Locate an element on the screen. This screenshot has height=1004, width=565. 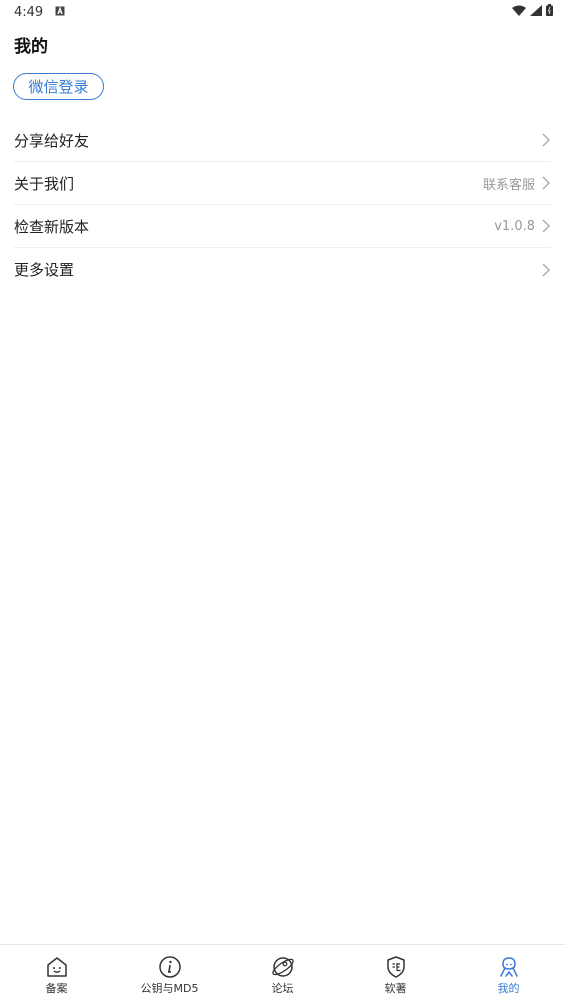
menu-item-label: 分享给好友 is located at coordinates (52, 140).